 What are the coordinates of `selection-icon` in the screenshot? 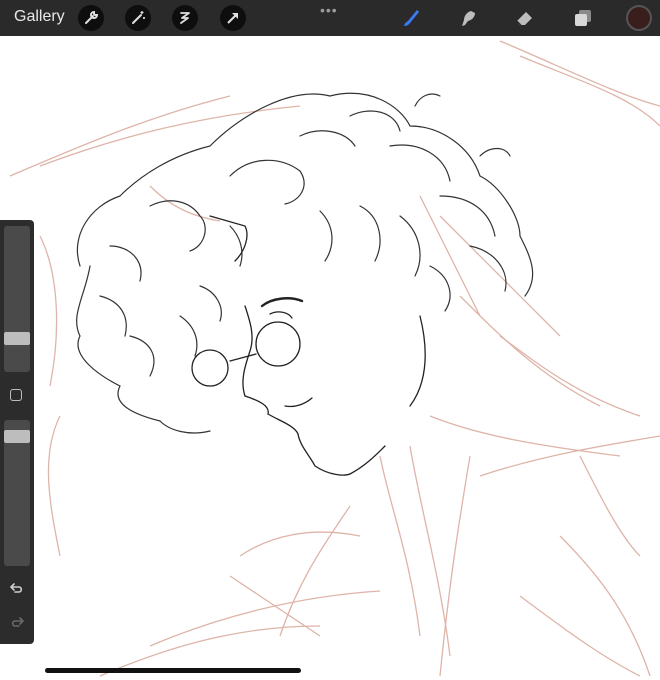 It's located at (185, 18).